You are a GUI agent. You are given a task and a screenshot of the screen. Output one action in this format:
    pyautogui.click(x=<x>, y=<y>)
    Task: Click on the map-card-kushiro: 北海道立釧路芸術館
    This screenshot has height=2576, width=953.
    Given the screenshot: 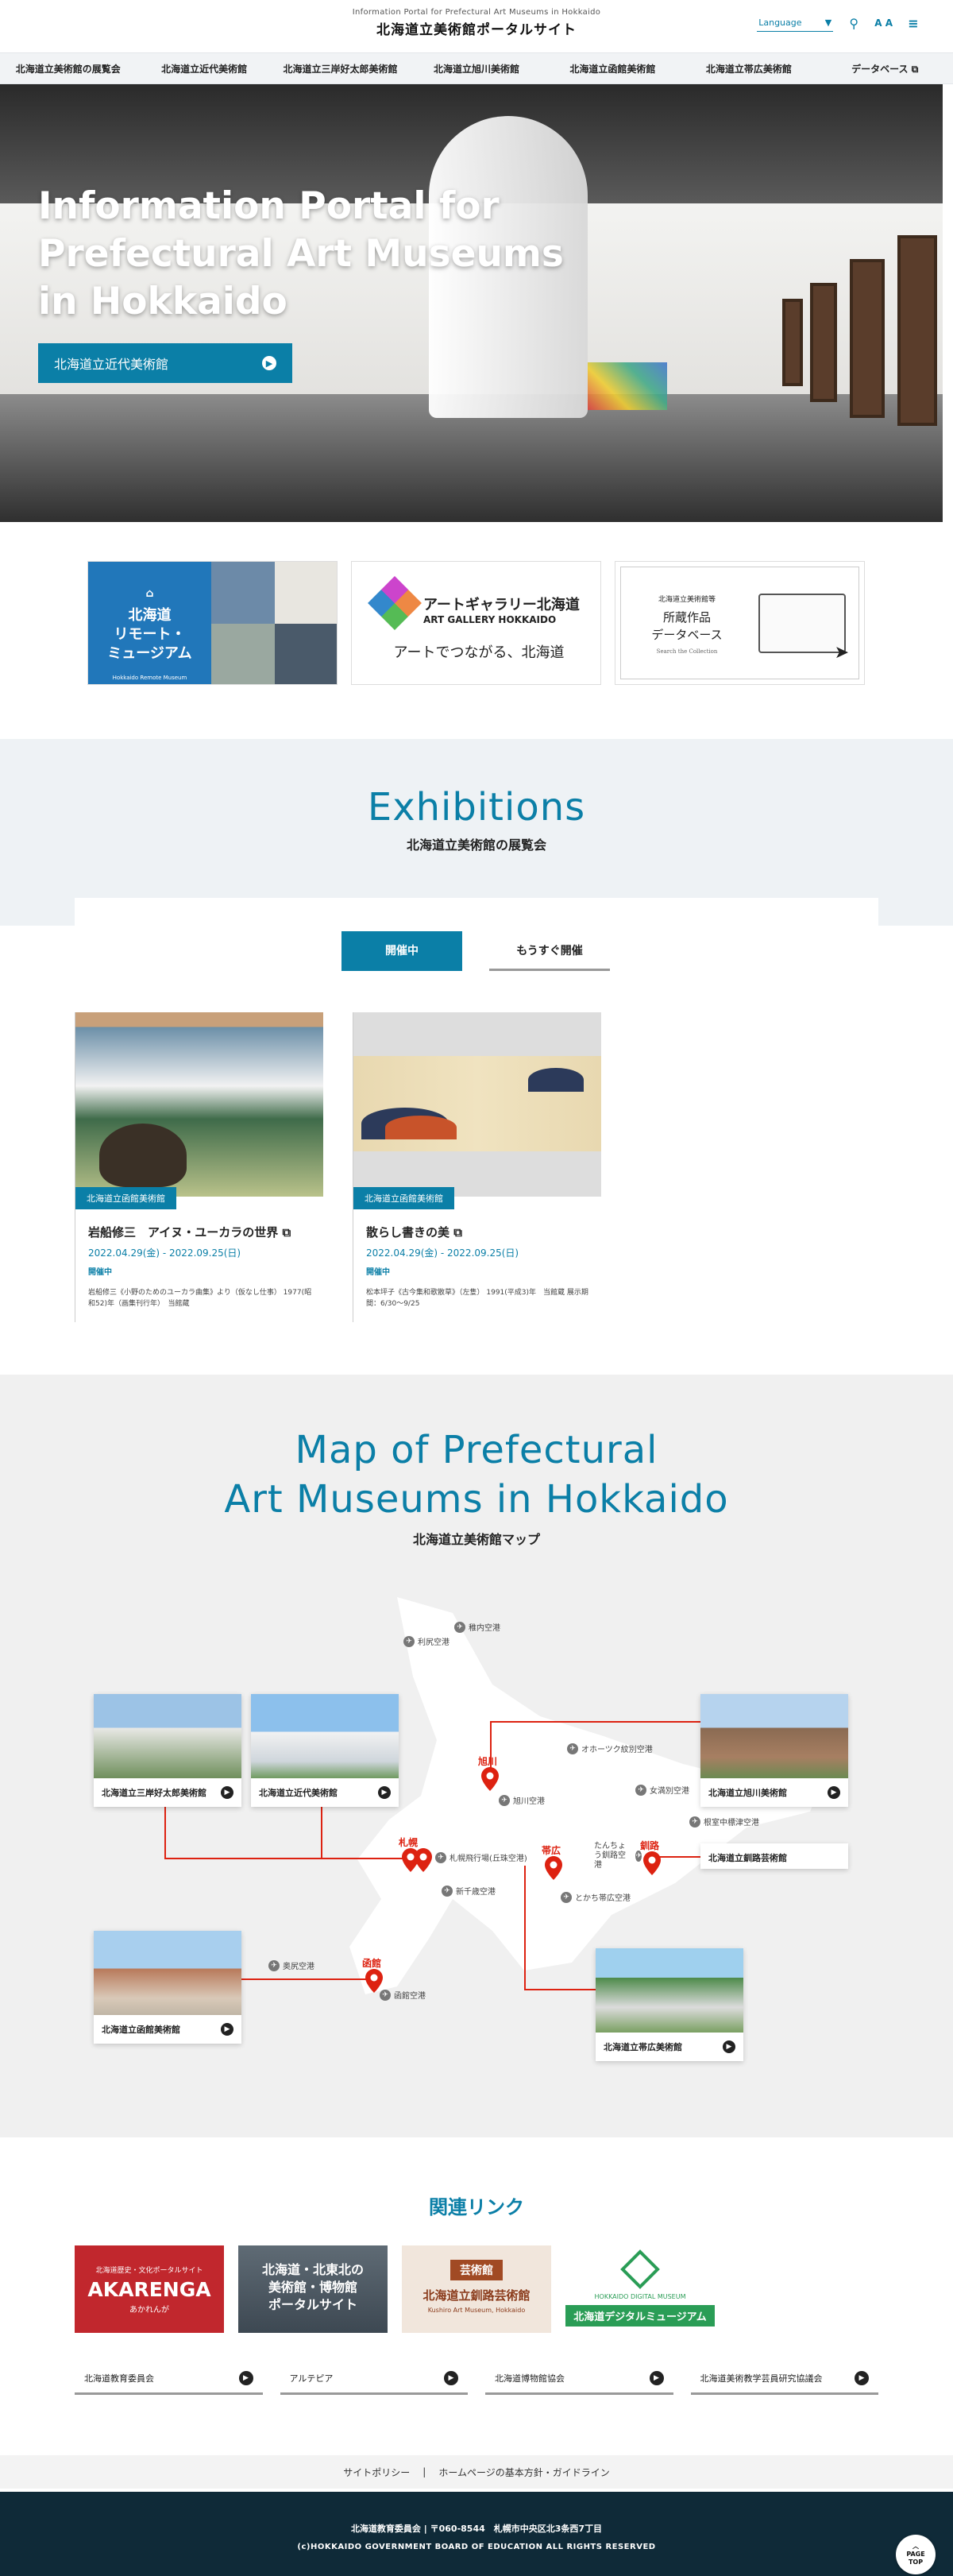 What is the action you would take?
    pyautogui.click(x=774, y=1856)
    